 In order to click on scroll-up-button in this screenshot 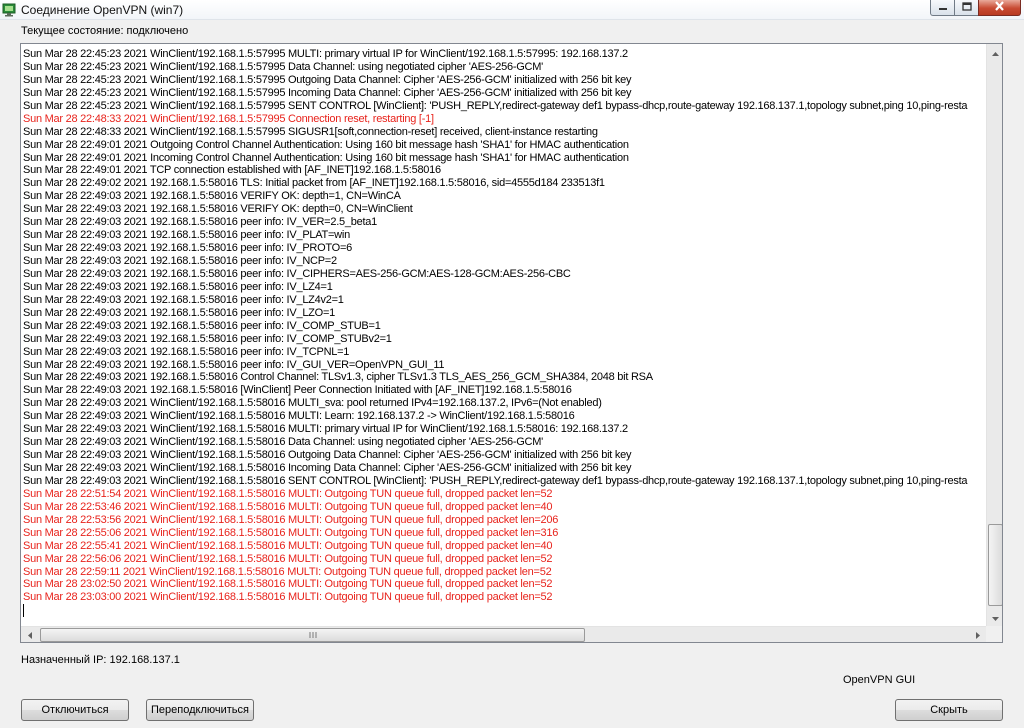, I will do `click(994, 52)`.